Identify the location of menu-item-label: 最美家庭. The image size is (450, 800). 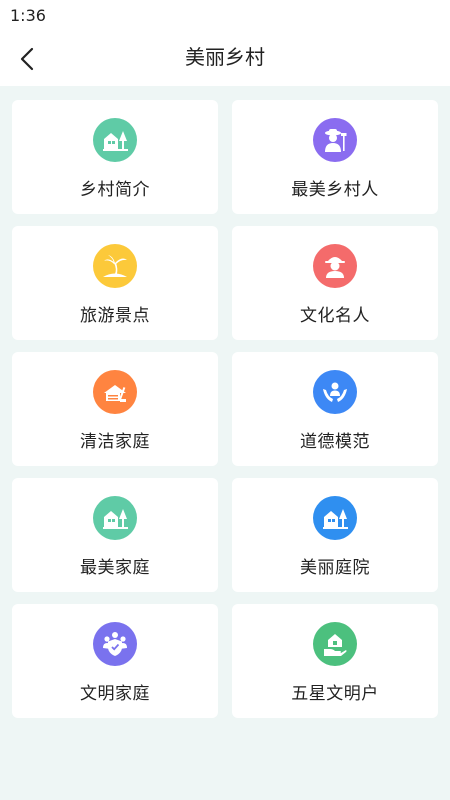
(115, 568).